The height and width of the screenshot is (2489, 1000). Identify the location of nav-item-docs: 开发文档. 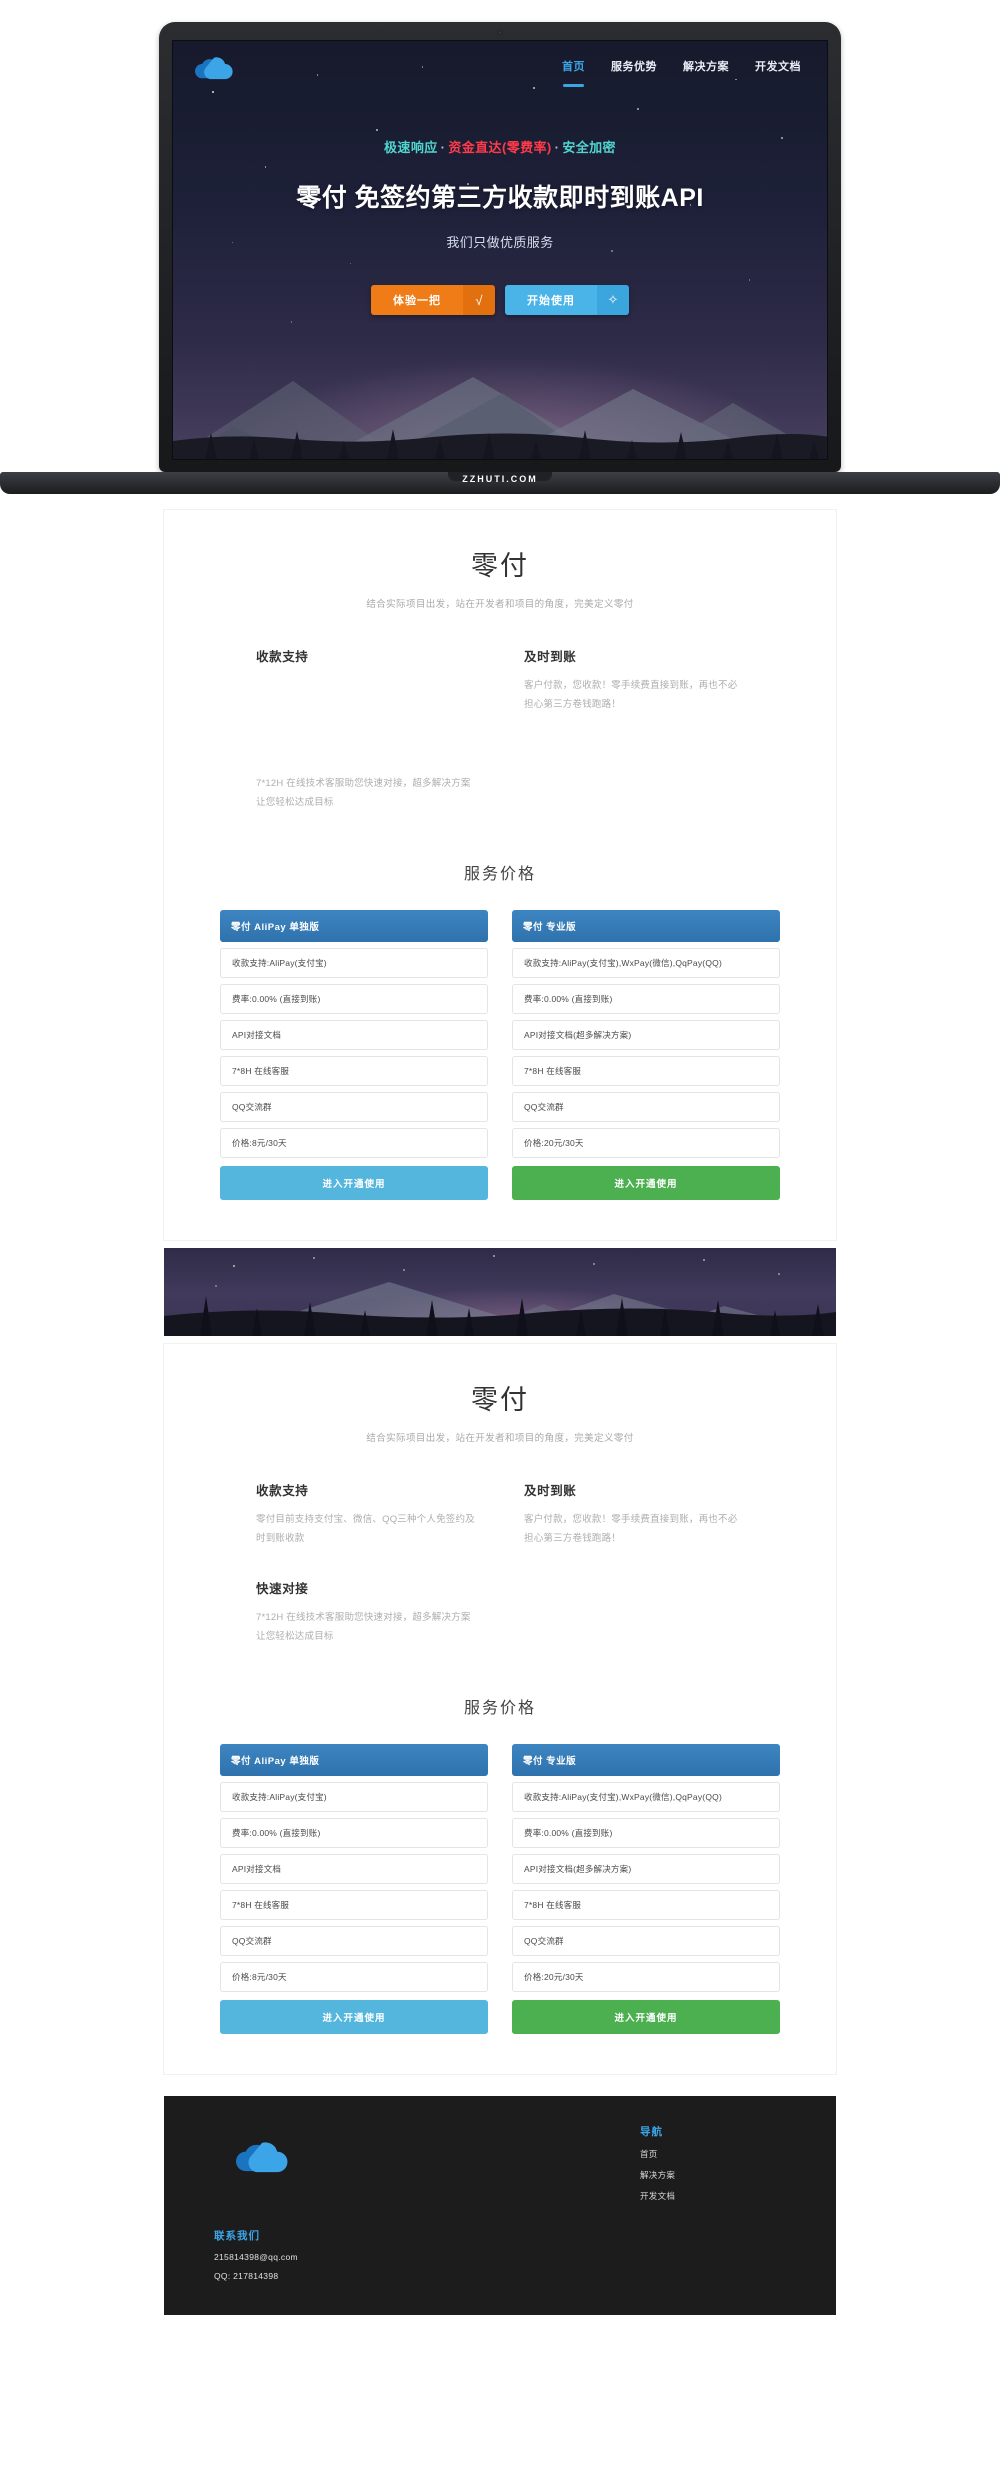
(778, 68).